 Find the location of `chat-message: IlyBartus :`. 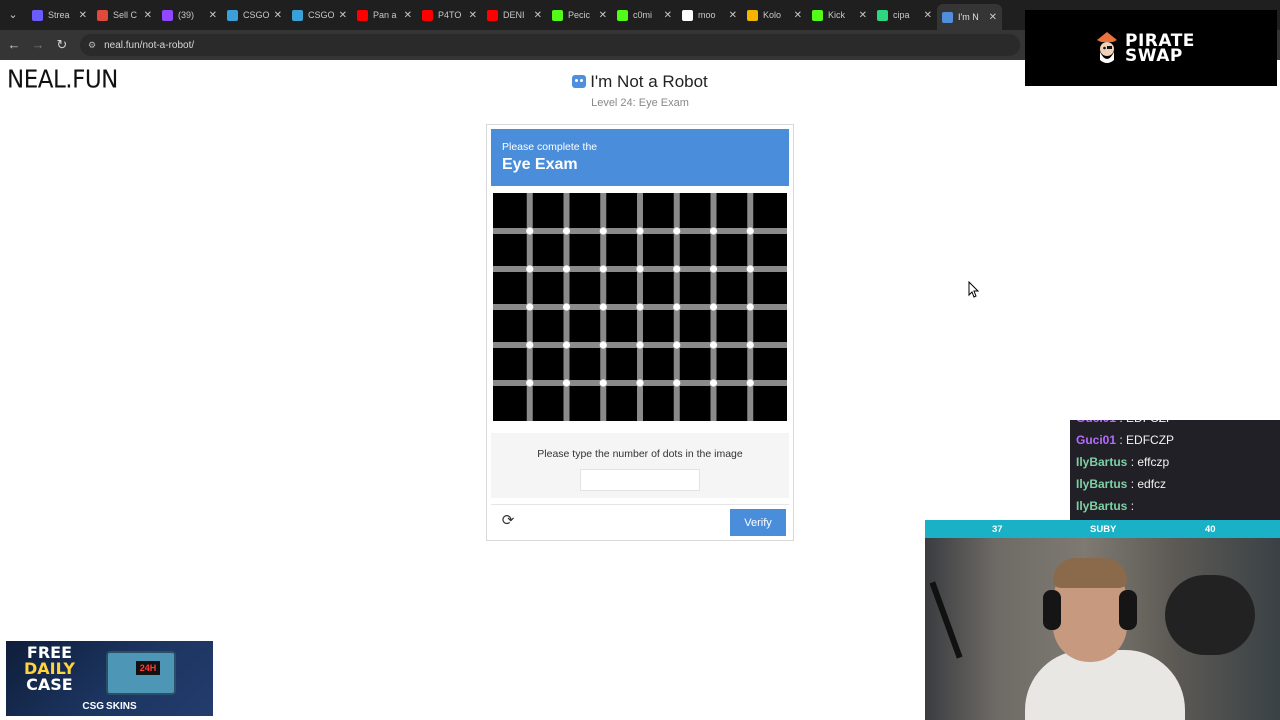

chat-message: IlyBartus : is located at coordinates (1105, 506).